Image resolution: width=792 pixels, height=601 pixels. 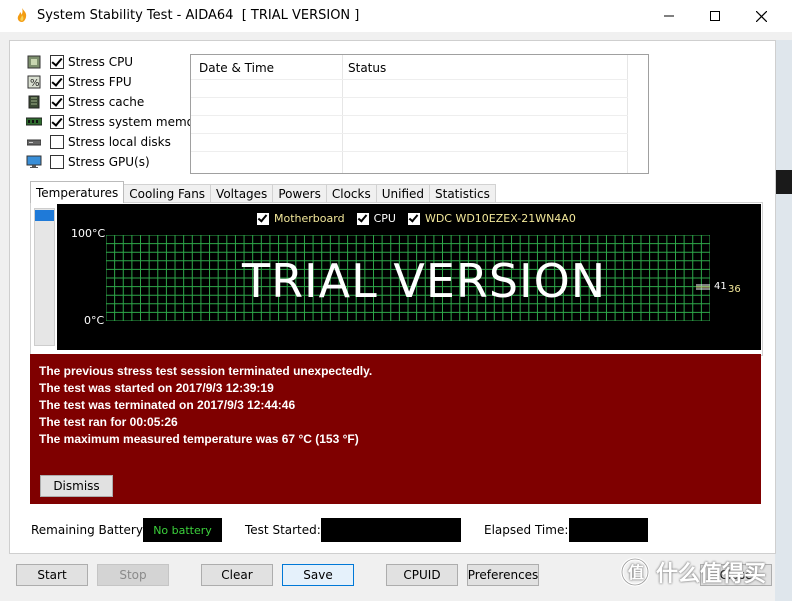 What do you see at coordinates (34, 122) in the screenshot?
I see `memory-module-icon` at bounding box center [34, 122].